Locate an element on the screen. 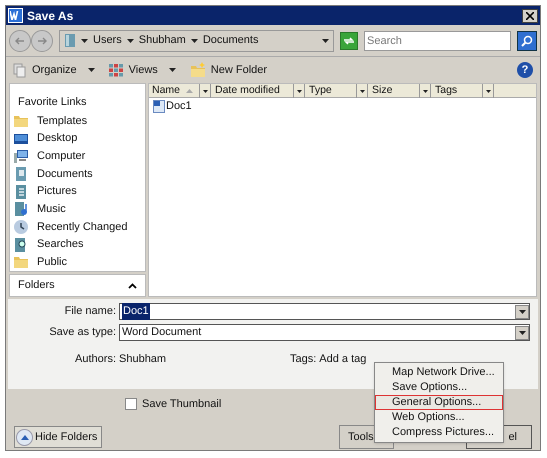 The image size is (547, 458). window-title: Save As is located at coordinates (50, 16).